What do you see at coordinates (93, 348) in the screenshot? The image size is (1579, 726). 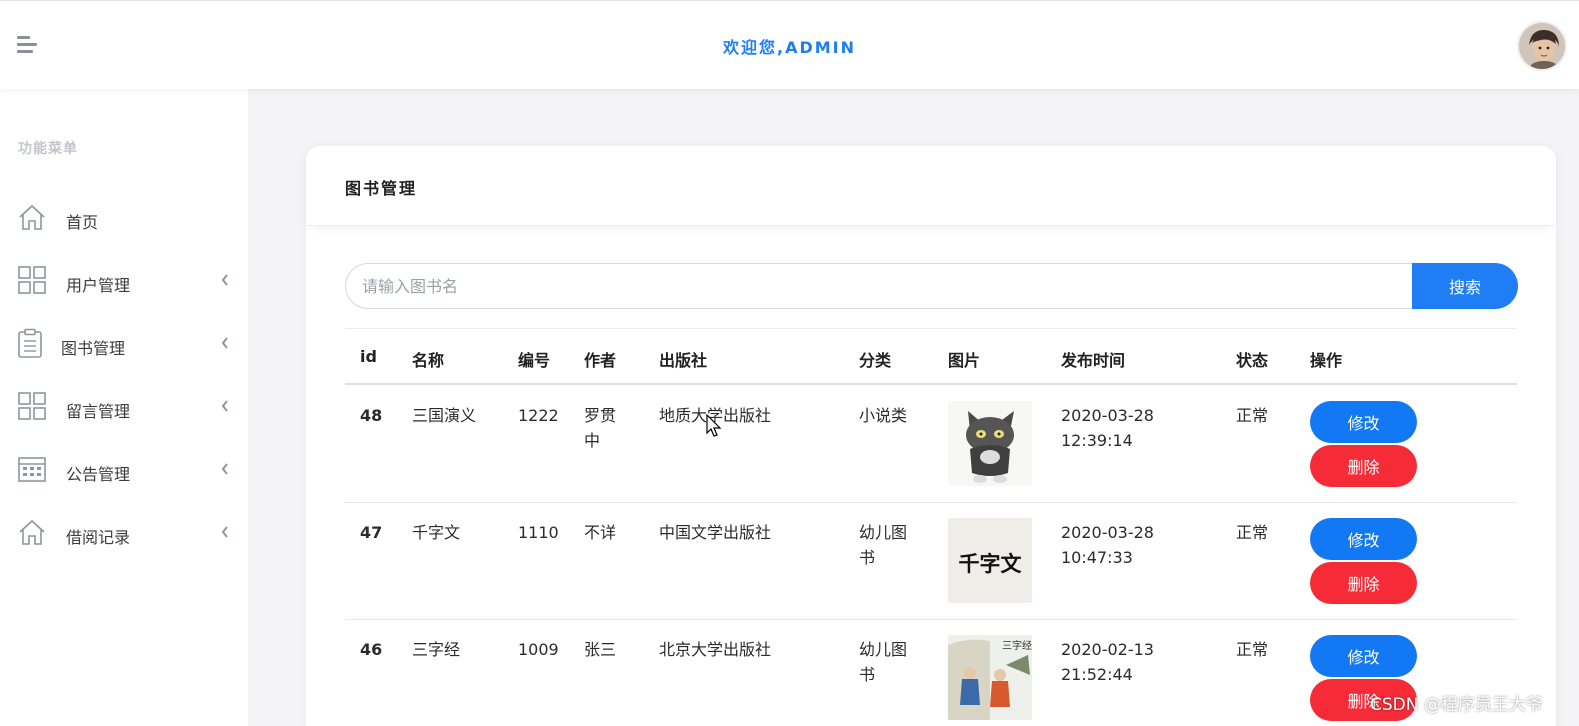 I see `sidebar-item-label: 图书管理` at bounding box center [93, 348].